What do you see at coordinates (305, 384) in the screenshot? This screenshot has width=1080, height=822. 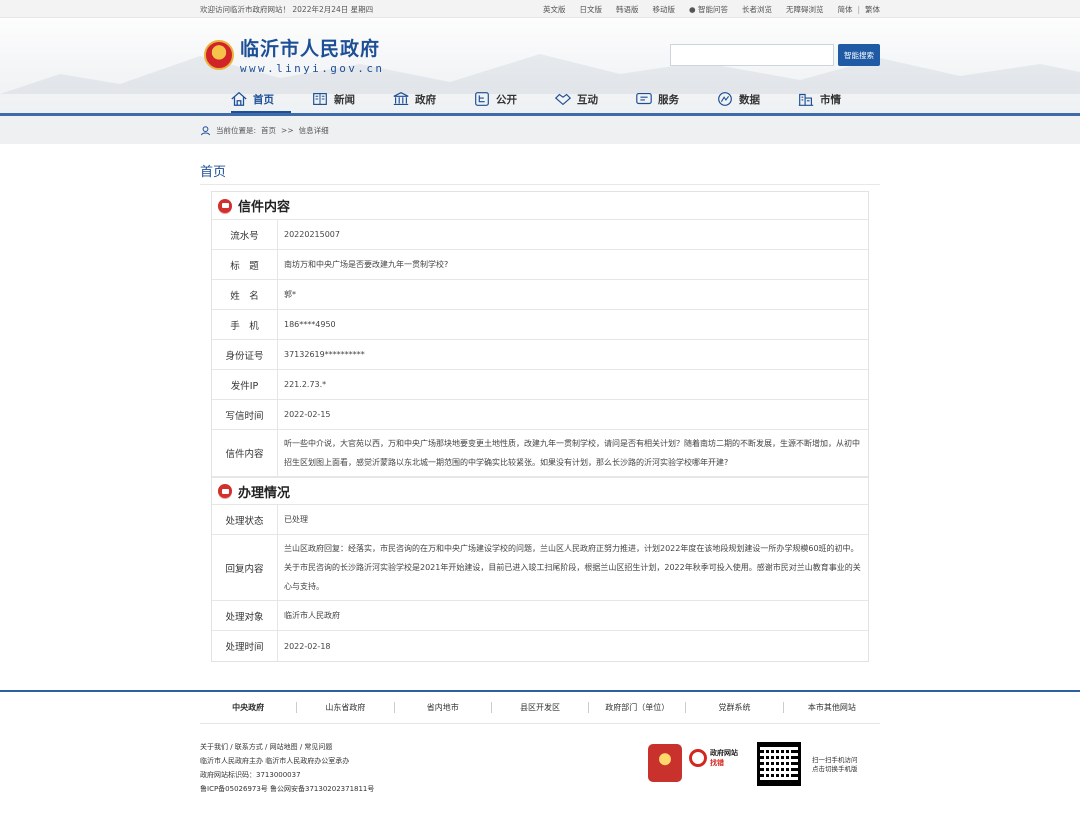 I see `row-value: 221.2.73.*` at bounding box center [305, 384].